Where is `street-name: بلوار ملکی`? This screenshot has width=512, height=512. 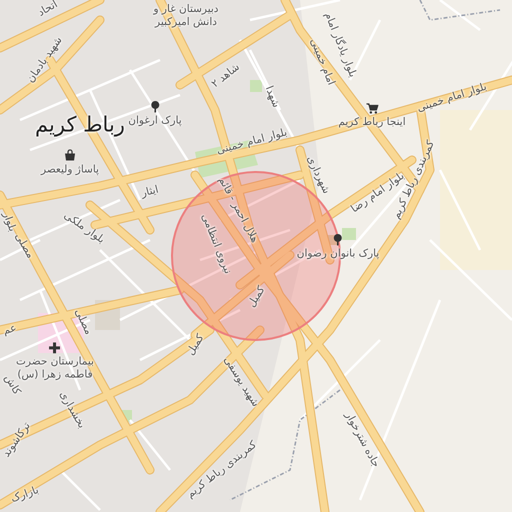 street-name: بلوار ملکی is located at coordinates (84, 228).